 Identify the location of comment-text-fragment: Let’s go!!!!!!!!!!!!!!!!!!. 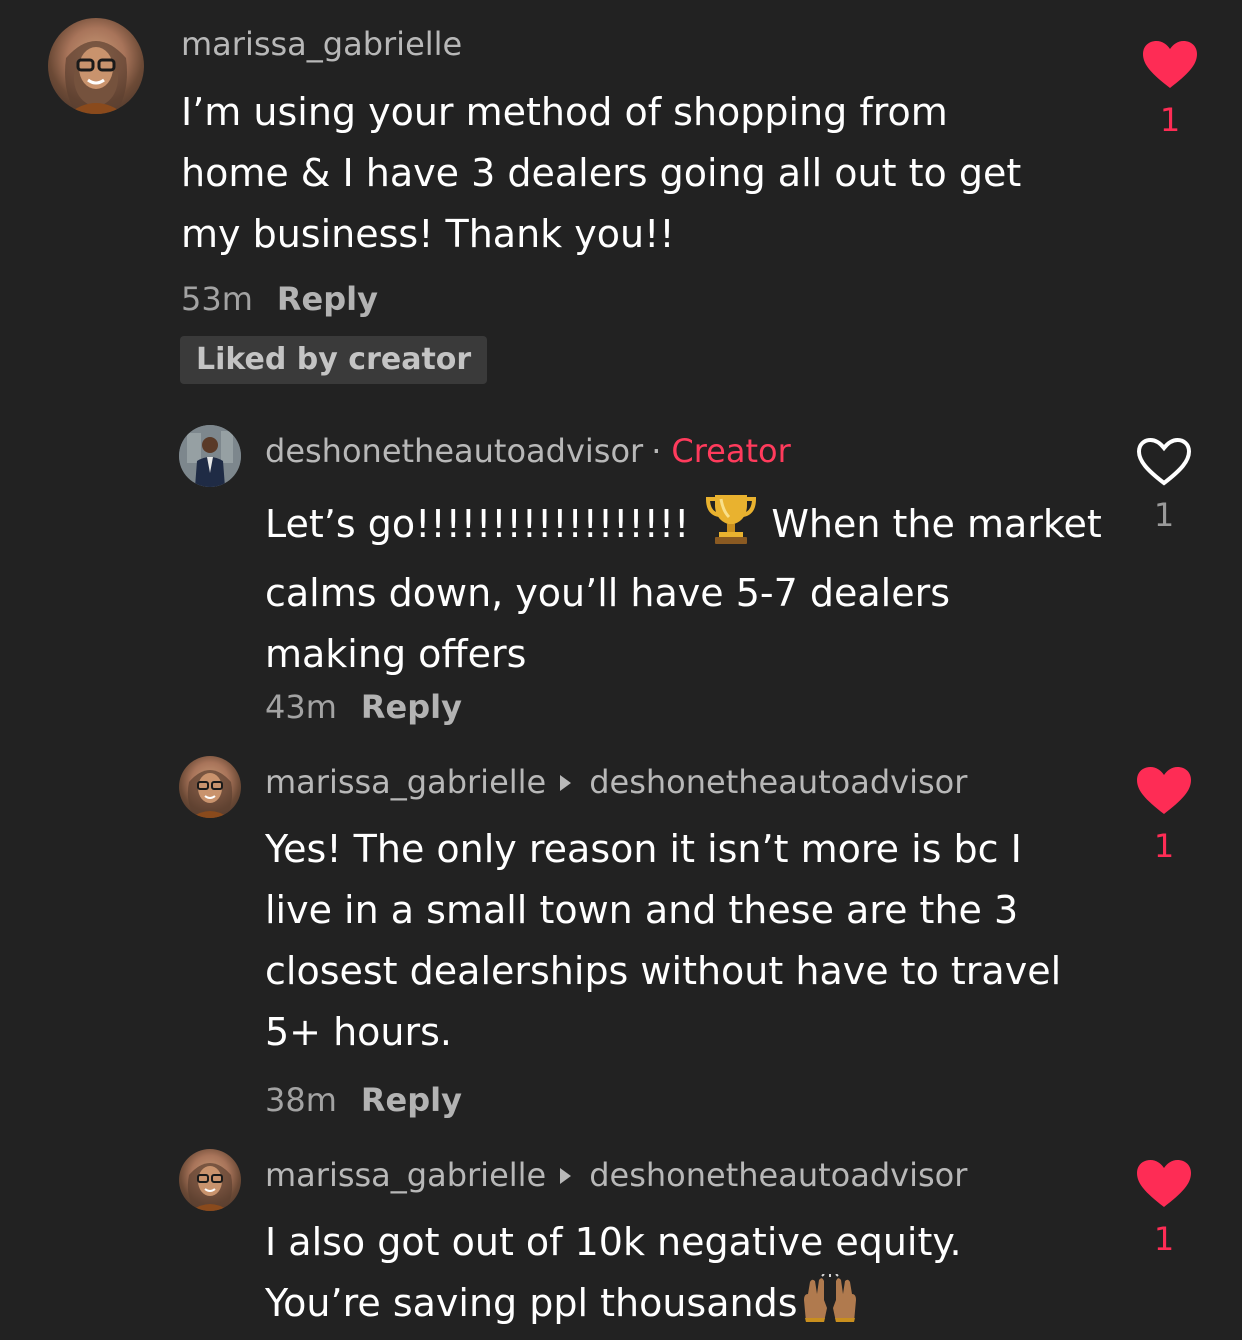
(477, 524).